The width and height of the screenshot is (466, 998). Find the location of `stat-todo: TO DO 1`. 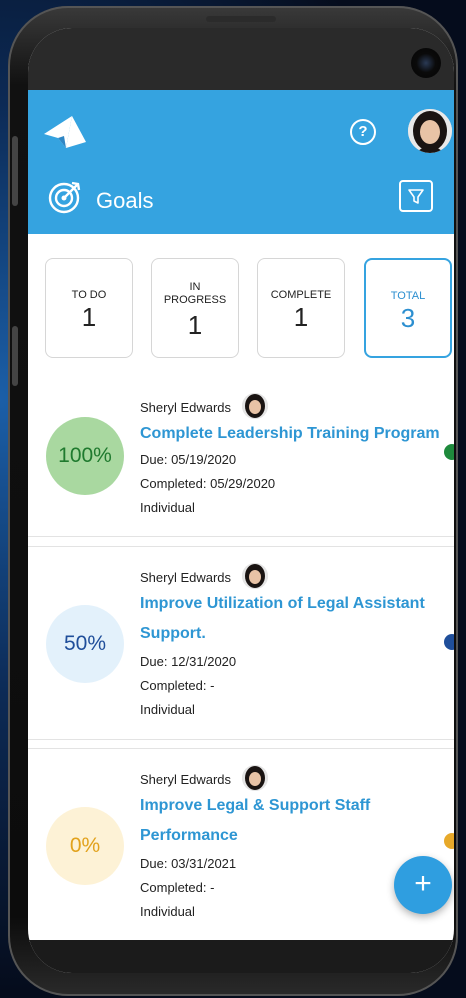

stat-todo: TO DO 1 is located at coordinates (89, 308).